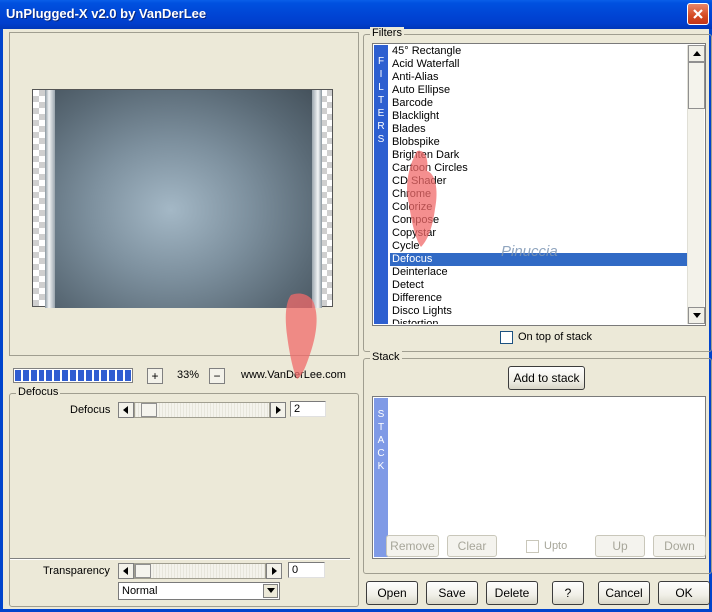 The width and height of the screenshot is (712, 612). I want to click on filters-strip-letter: F, so click(381, 61).